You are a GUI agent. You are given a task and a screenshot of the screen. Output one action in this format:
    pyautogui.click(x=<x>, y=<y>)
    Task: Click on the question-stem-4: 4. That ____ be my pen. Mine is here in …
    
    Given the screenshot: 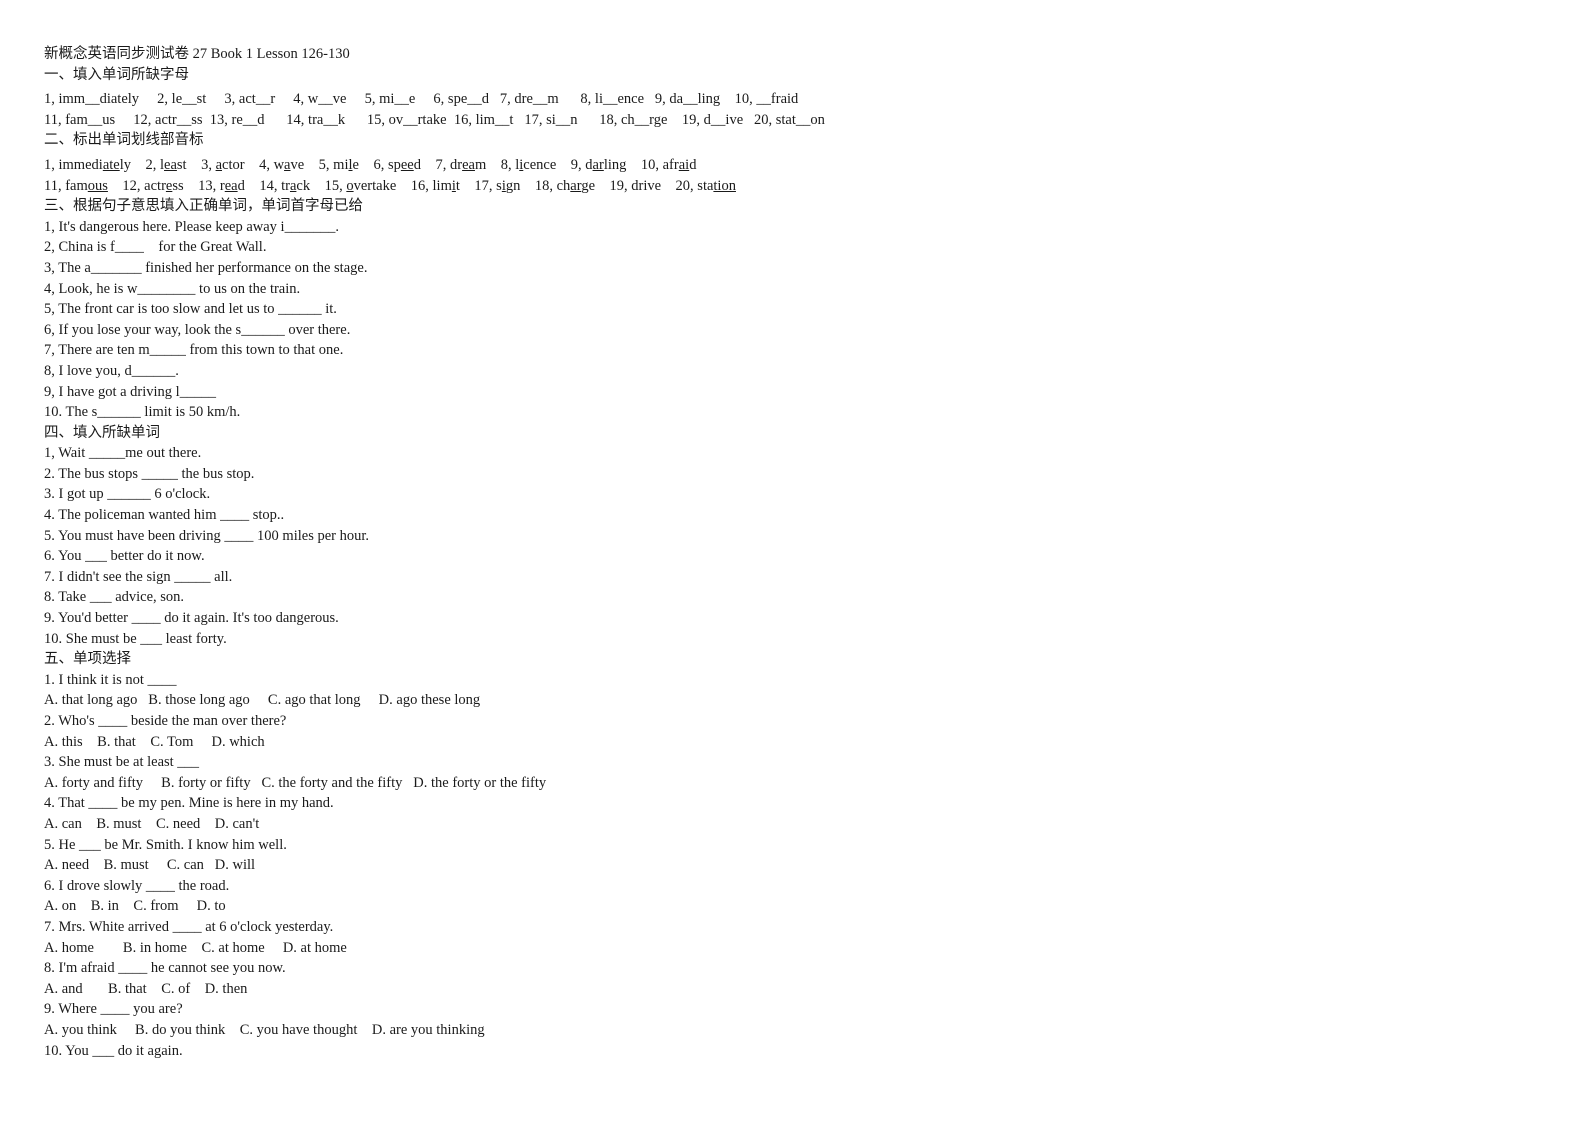 What is the action you would take?
    pyautogui.click(x=189, y=803)
    